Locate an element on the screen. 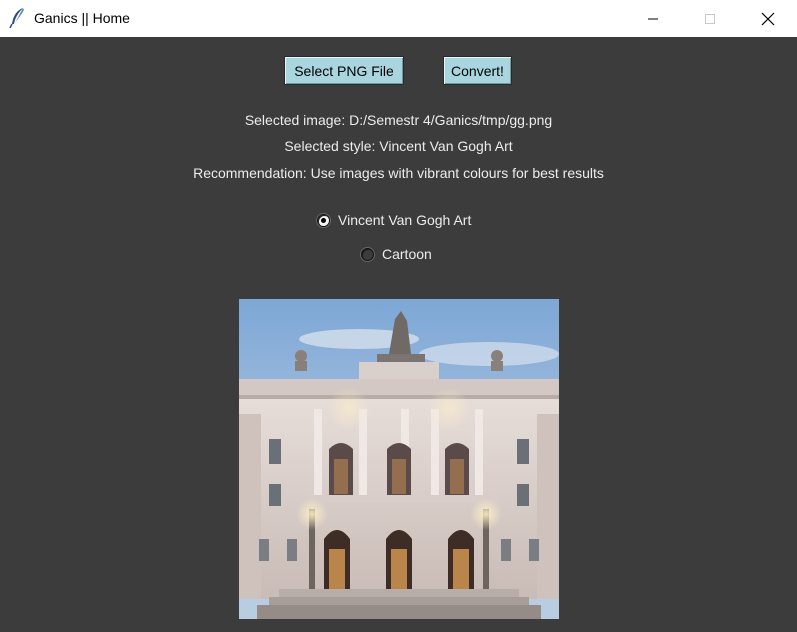  minimize-button is located at coordinates (653, 18).